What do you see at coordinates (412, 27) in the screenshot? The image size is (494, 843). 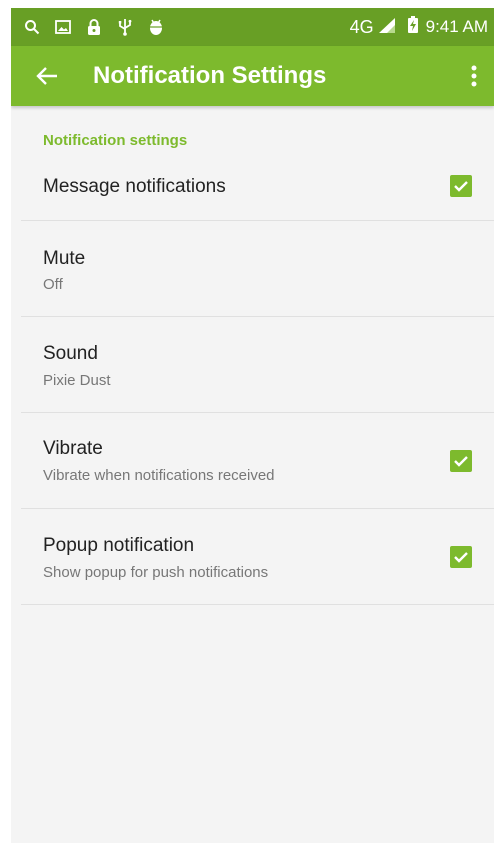 I see `battery-charging-icon` at bounding box center [412, 27].